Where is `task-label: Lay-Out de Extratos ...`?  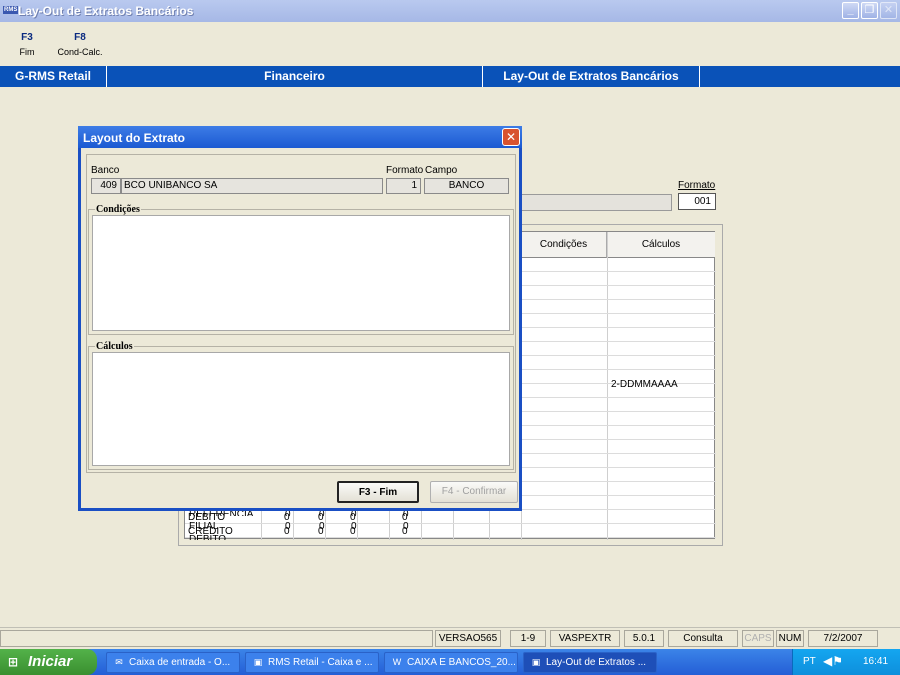 task-label: Lay-Out de Extratos ... is located at coordinates (596, 662).